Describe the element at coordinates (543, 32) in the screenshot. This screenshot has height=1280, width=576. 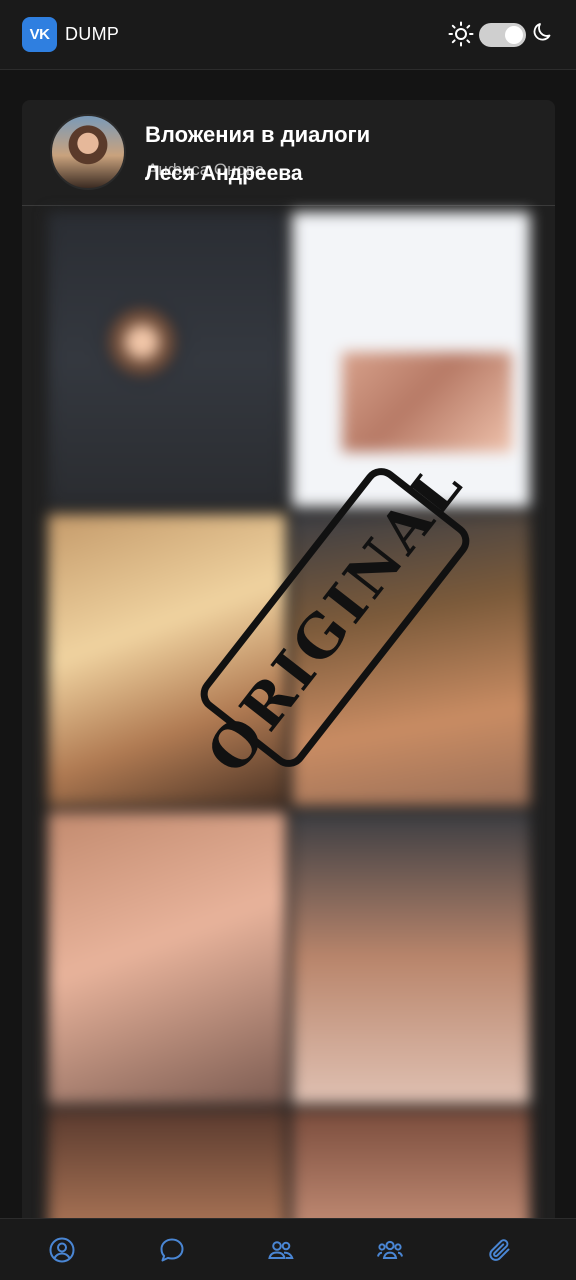
I see `moon-icon` at that location.